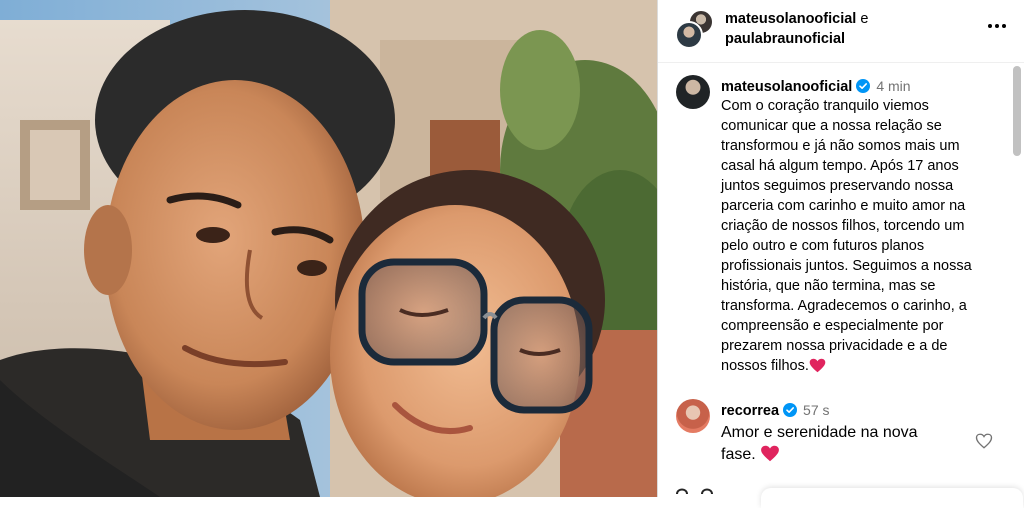 The width and height of the screenshot is (1024, 508). What do you see at coordinates (750, 411) in the screenshot?
I see `comment-username-link: recorrea` at bounding box center [750, 411].